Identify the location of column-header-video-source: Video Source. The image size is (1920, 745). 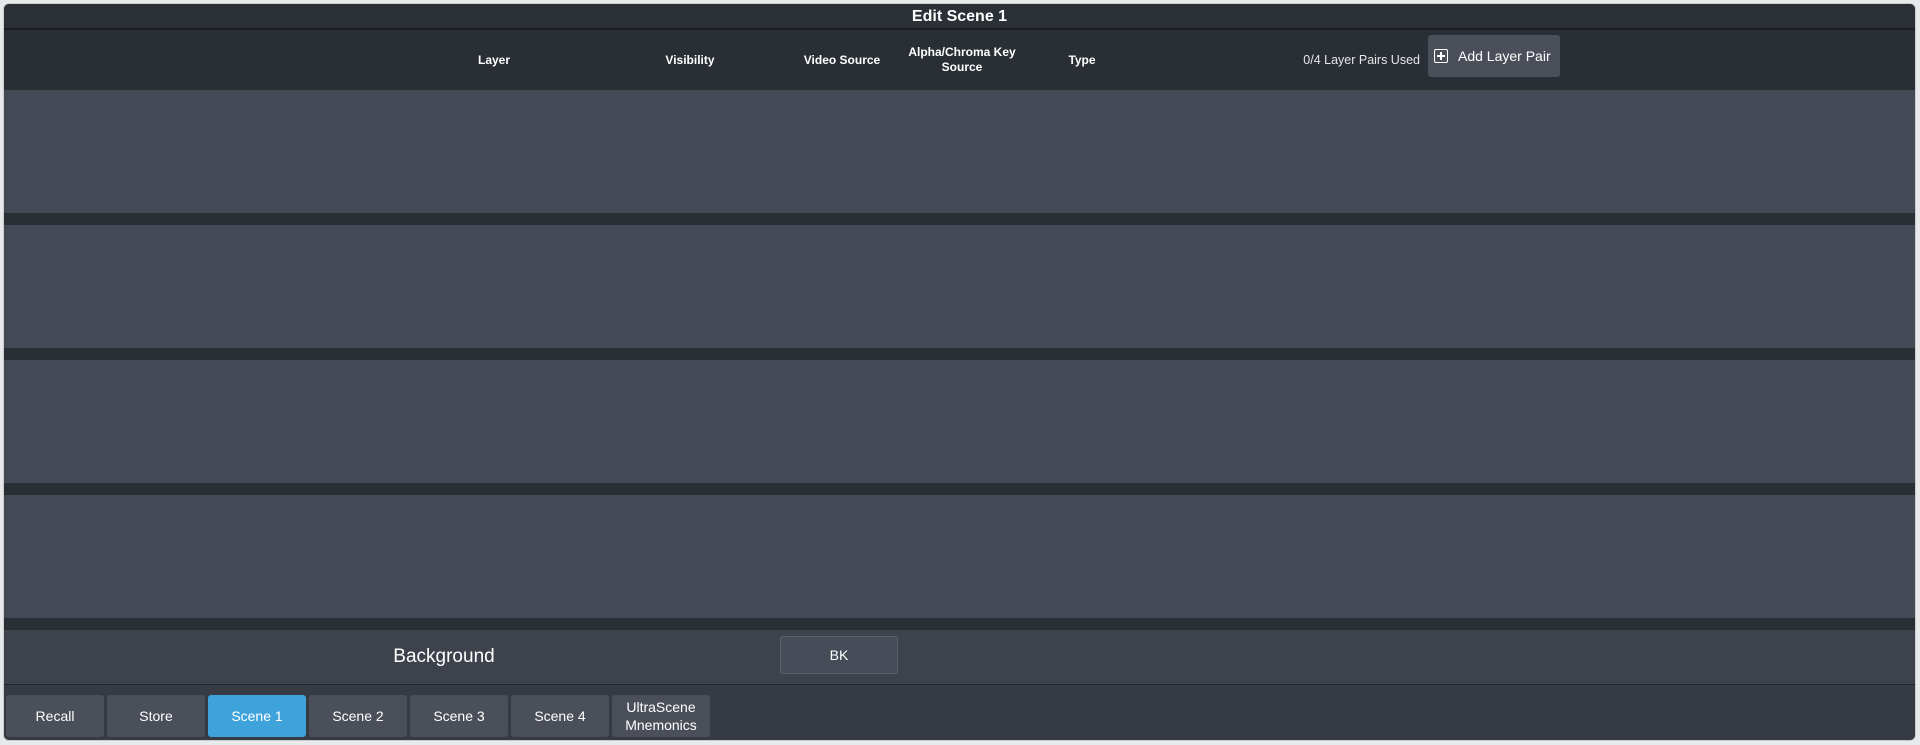
(842, 59).